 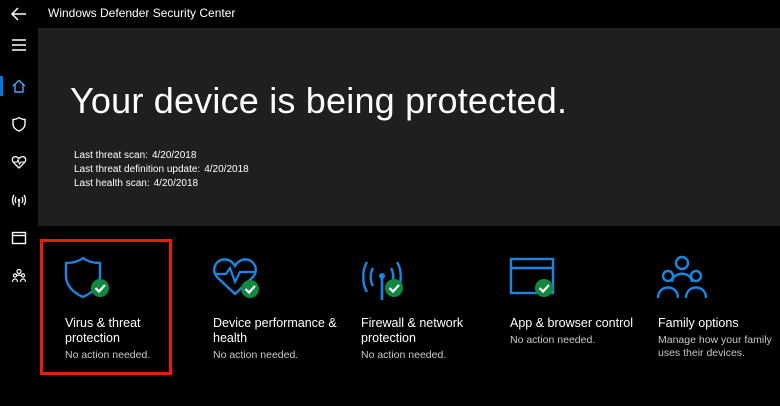 What do you see at coordinates (275, 330) in the screenshot?
I see `tile-title: Device performance & health` at bounding box center [275, 330].